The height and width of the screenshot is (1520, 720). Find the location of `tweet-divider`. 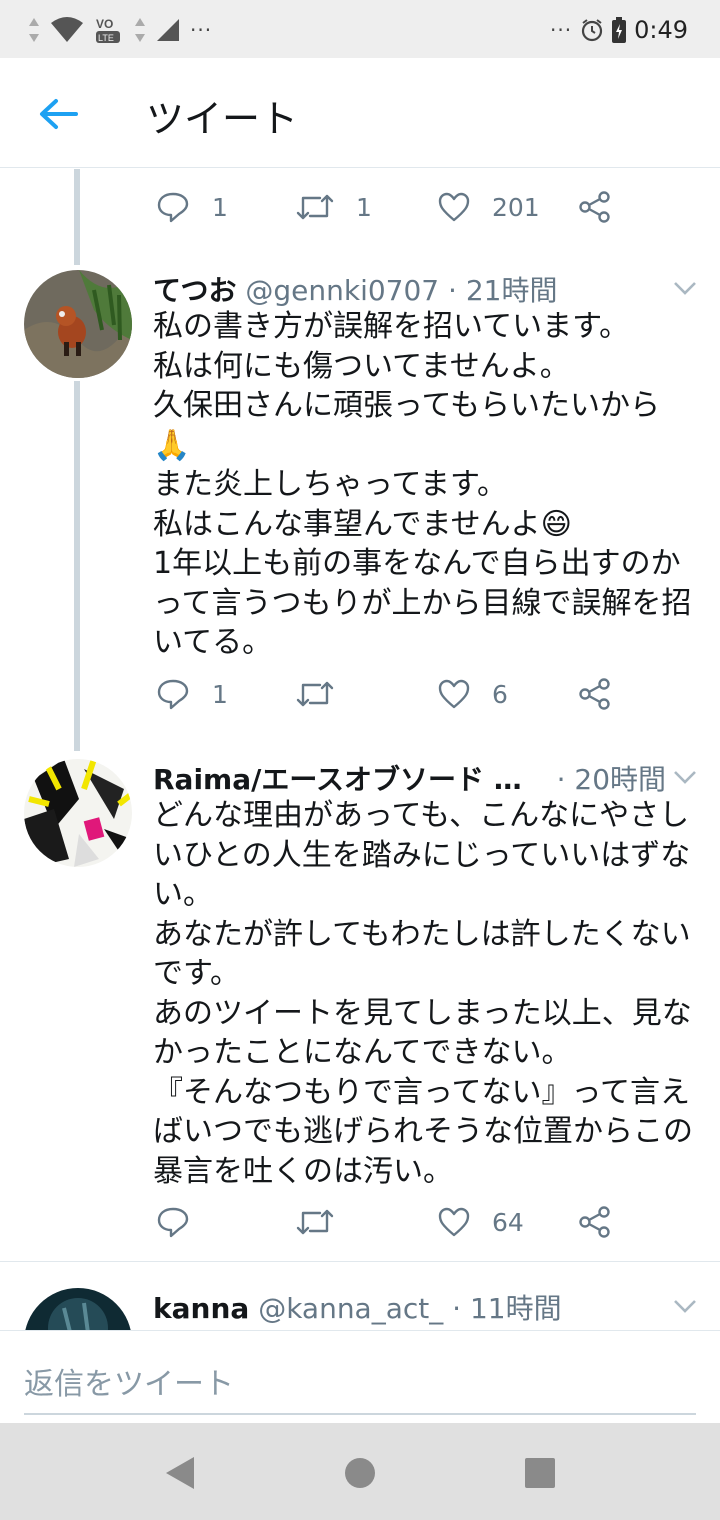

tweet-divider is located at coordinates (360, 1261).